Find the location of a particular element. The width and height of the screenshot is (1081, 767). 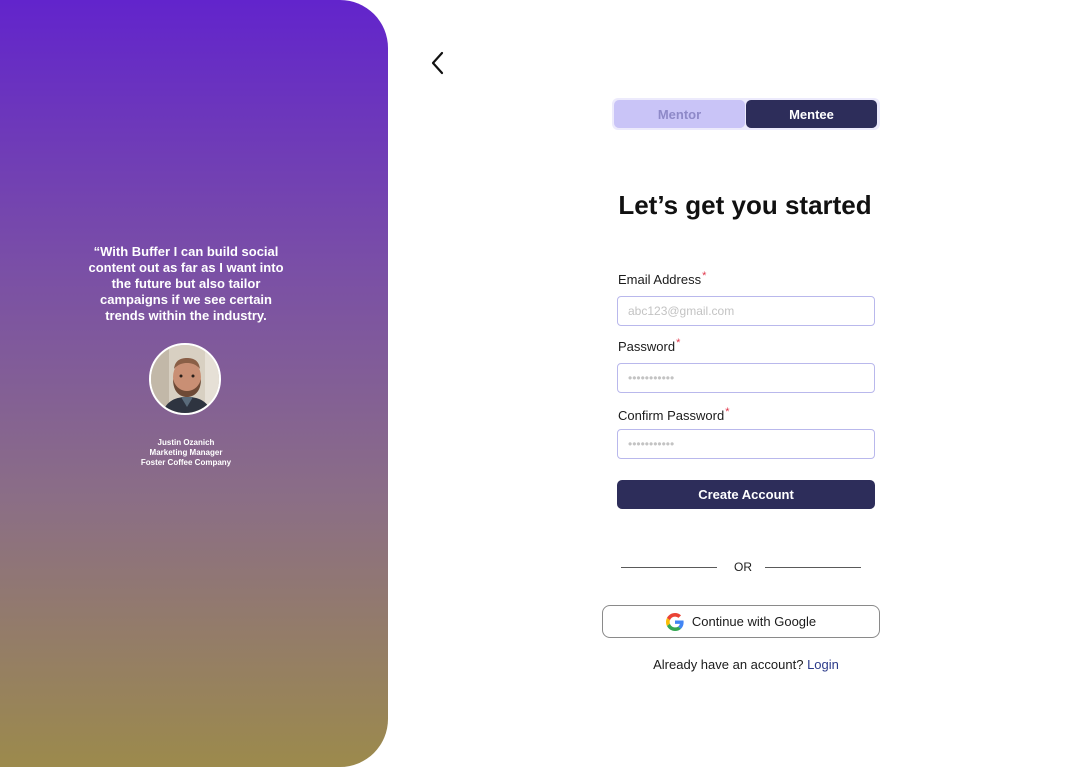

avatar-portrait-icon is located at coordinates (185, 379).